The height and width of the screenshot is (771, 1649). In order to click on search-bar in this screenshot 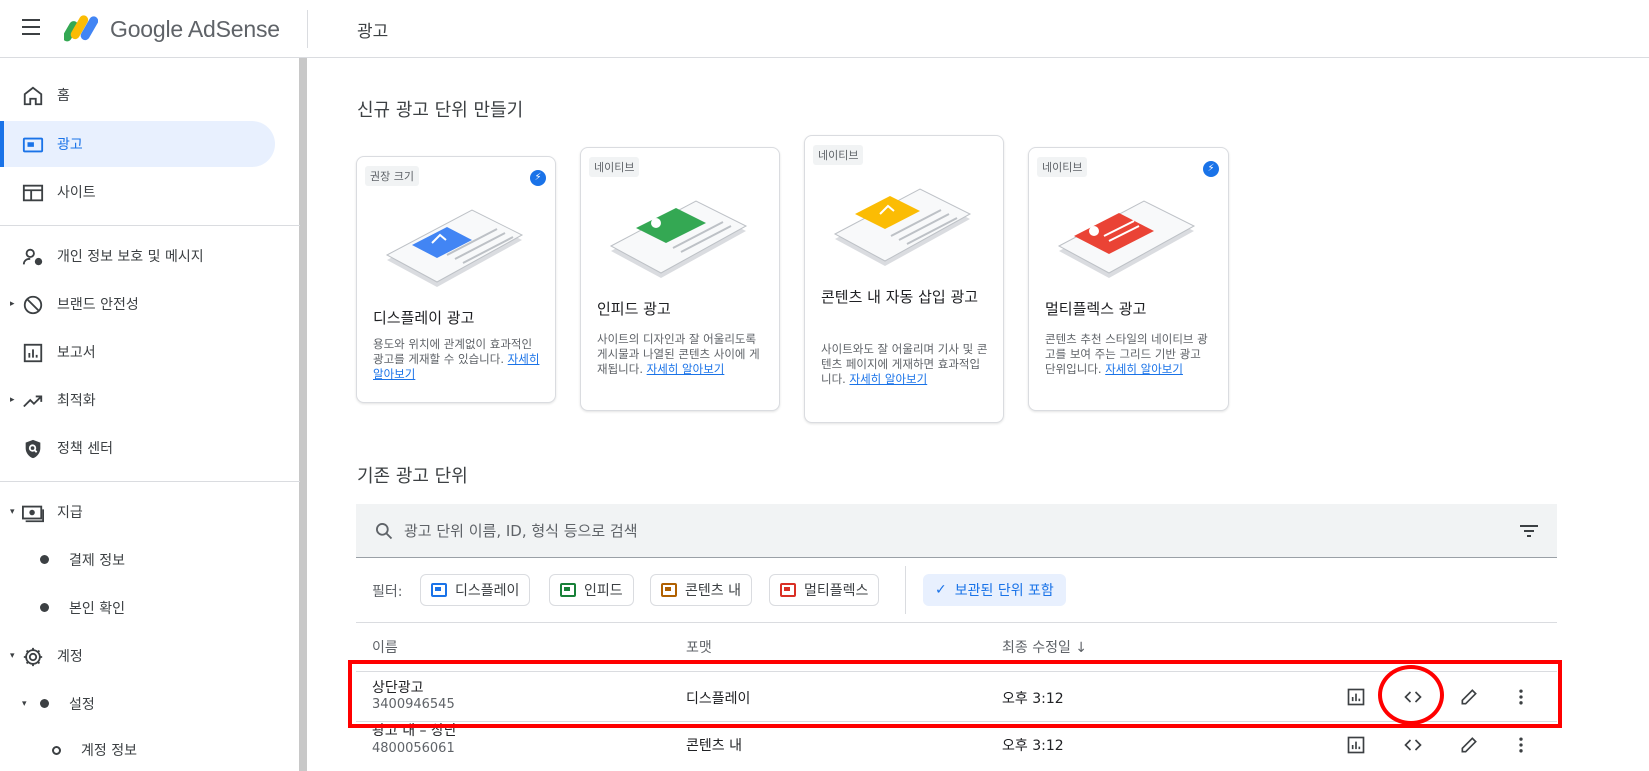, I will do `click(956, 531)`.